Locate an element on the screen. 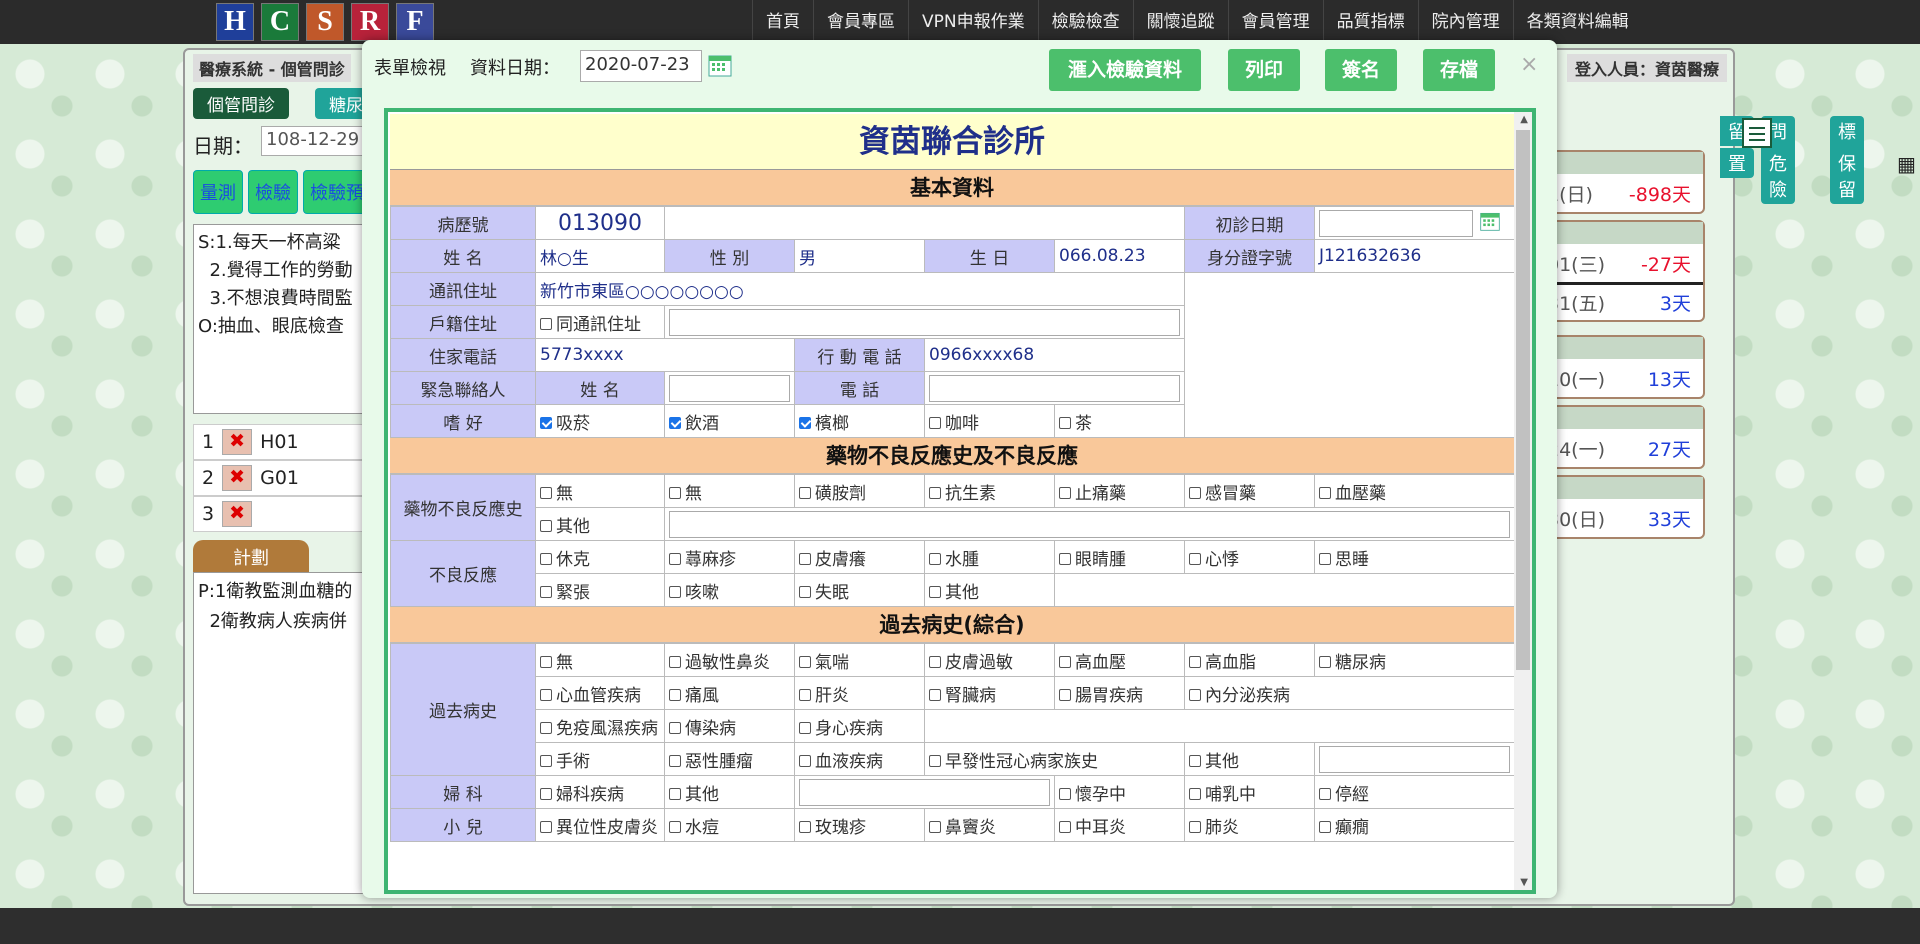 This screenshot has width=1920, height=944. import-lab-button: 滙入檢驗資料 is located at coordinates (1125, 70).